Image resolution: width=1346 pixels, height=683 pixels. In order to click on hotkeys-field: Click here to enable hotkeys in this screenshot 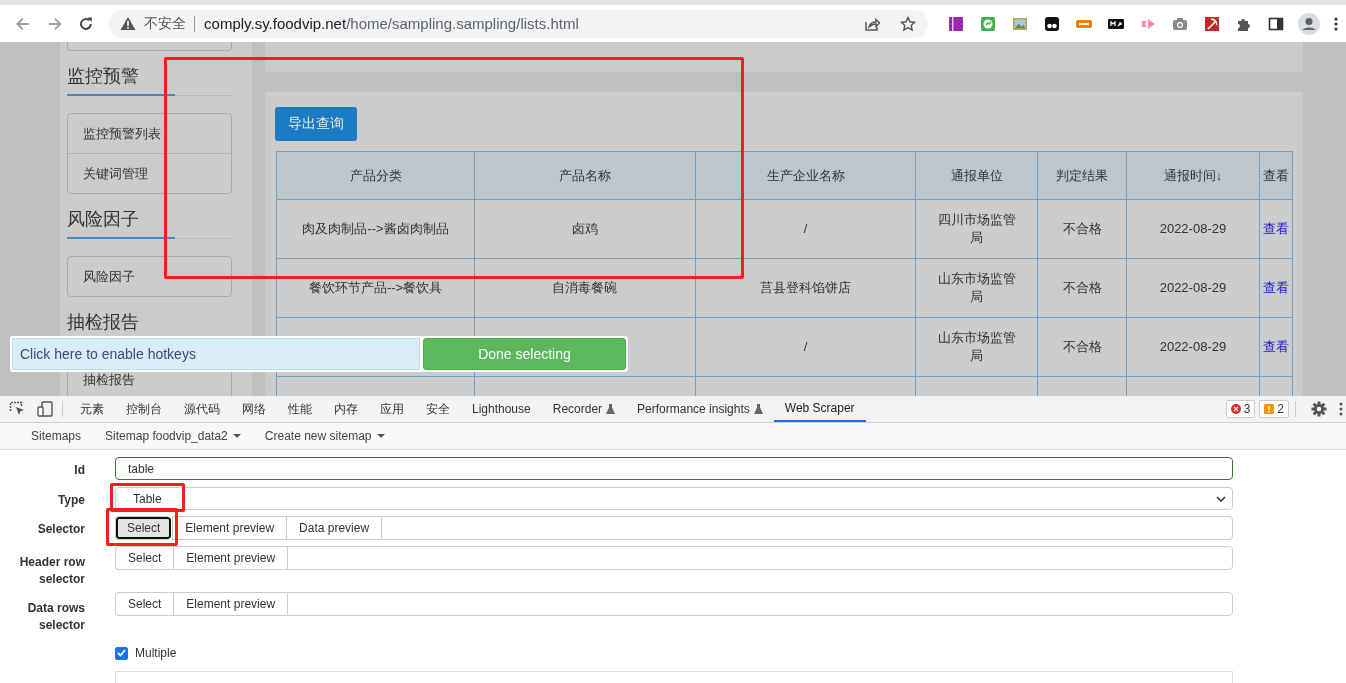, I will do `click(216, 354)`.